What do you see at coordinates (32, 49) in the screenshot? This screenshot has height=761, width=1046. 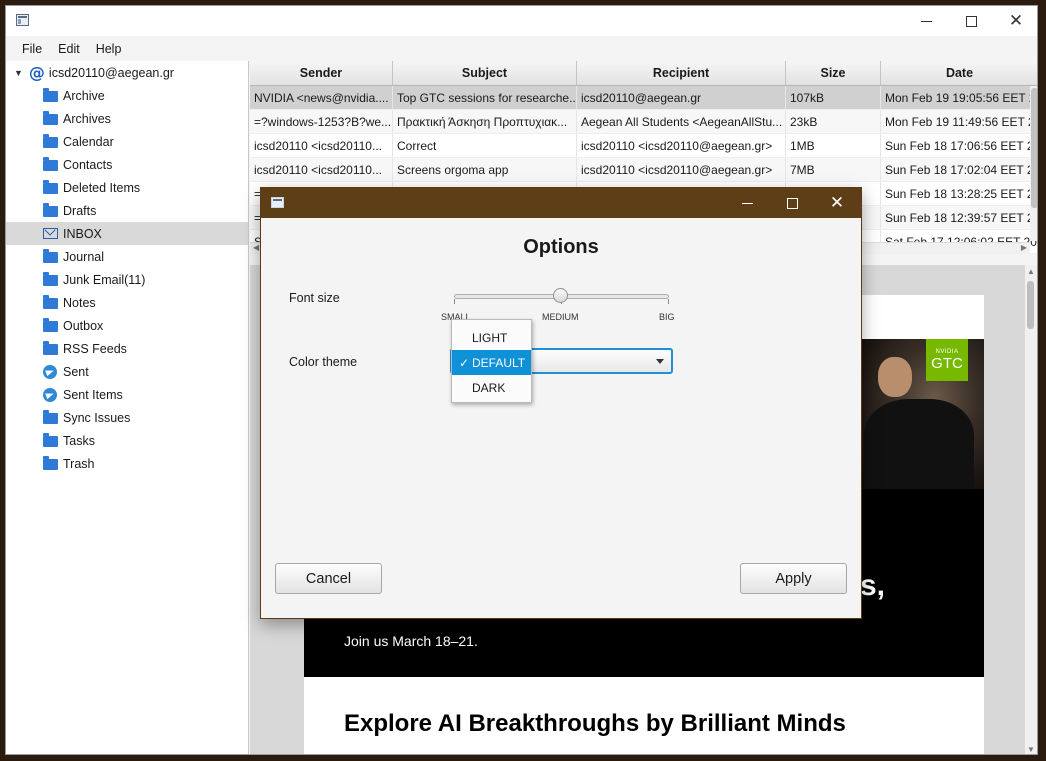 I see `menu-file: File` at bounding box center [32, 49].